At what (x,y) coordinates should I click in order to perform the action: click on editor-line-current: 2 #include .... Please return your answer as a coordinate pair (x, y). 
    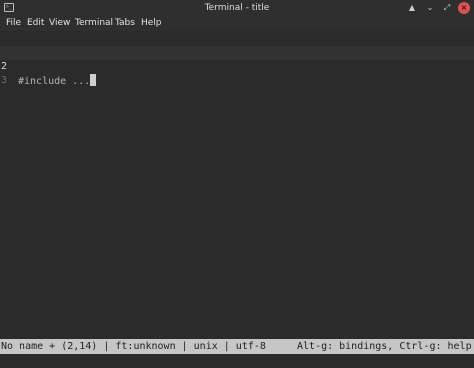
    Looking at the image, I should click on (237, 66).